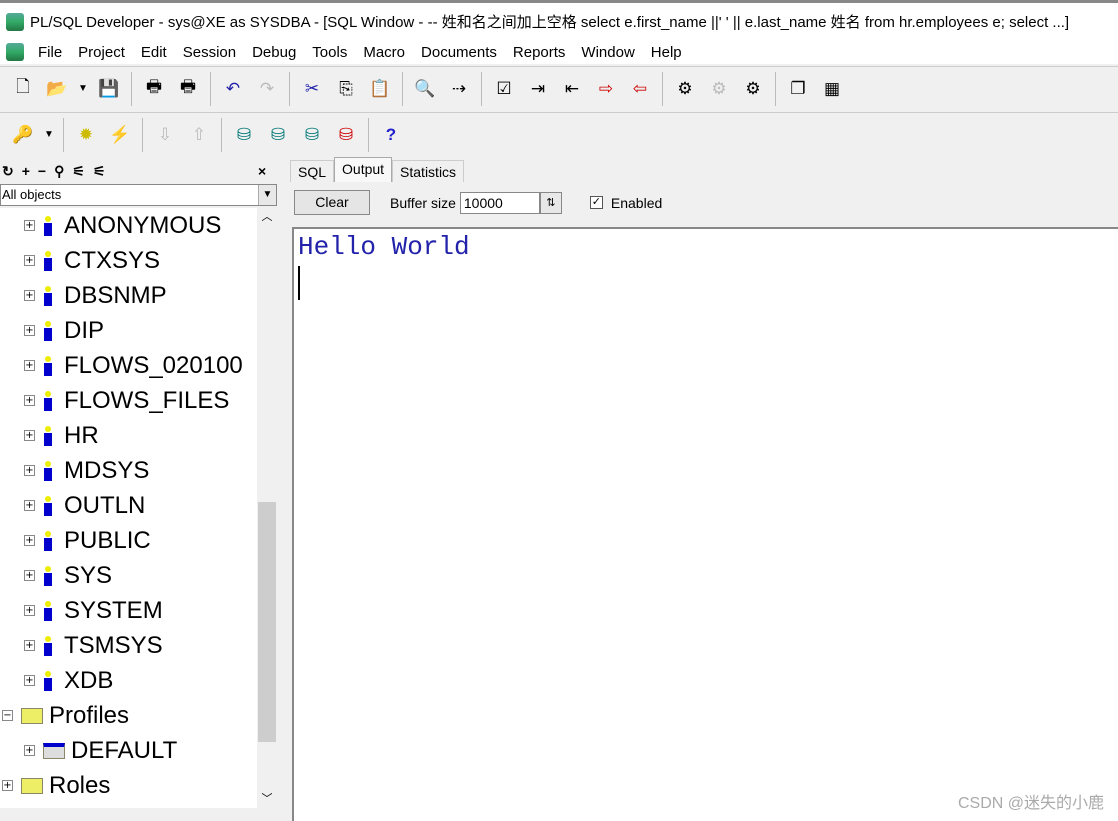 The image size is (1118, 821). Describe the element at coordinates (99, 171) in the screenshot. I see `filter-edit-icon: ⚟` at that location.